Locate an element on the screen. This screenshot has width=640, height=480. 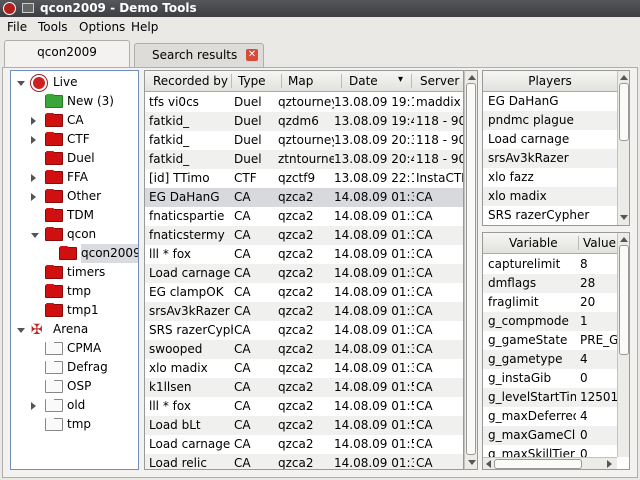
tree-item: Defrag is located at coordinates (74, 367).